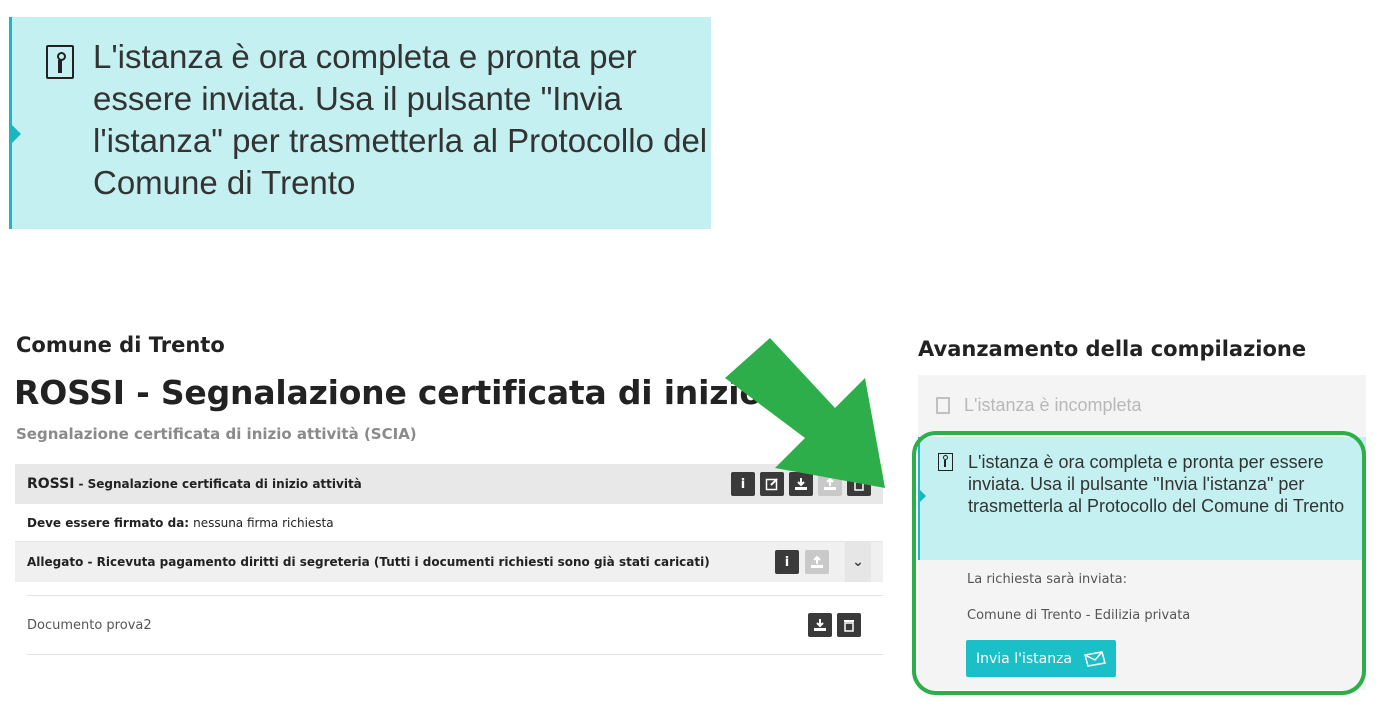  I want to click on signature-value: nessuna firma richiesta, so click(263, 522).